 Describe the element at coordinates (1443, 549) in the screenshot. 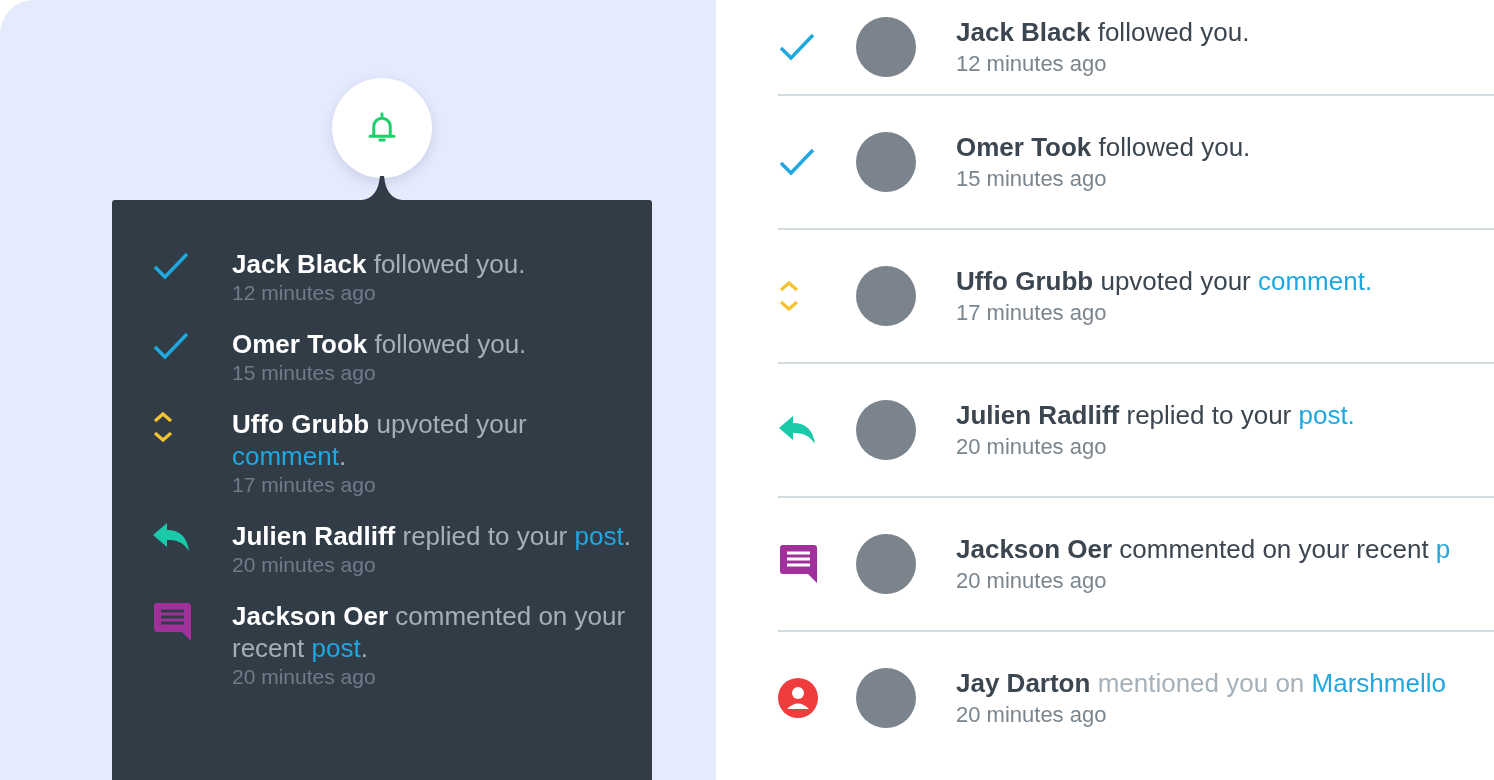

I see `link: p` at that location.